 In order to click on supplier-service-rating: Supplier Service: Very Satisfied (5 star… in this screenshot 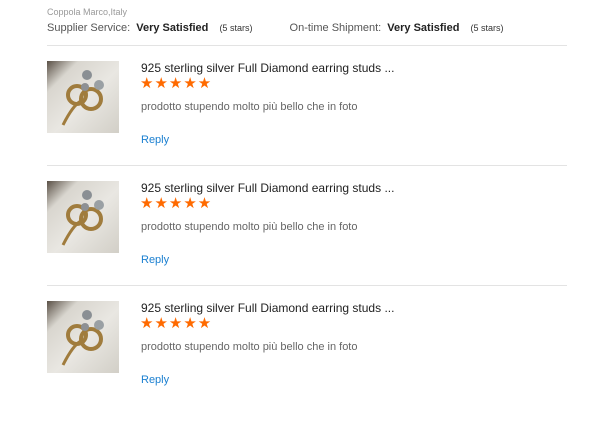, I will do `click(149, 28)`.